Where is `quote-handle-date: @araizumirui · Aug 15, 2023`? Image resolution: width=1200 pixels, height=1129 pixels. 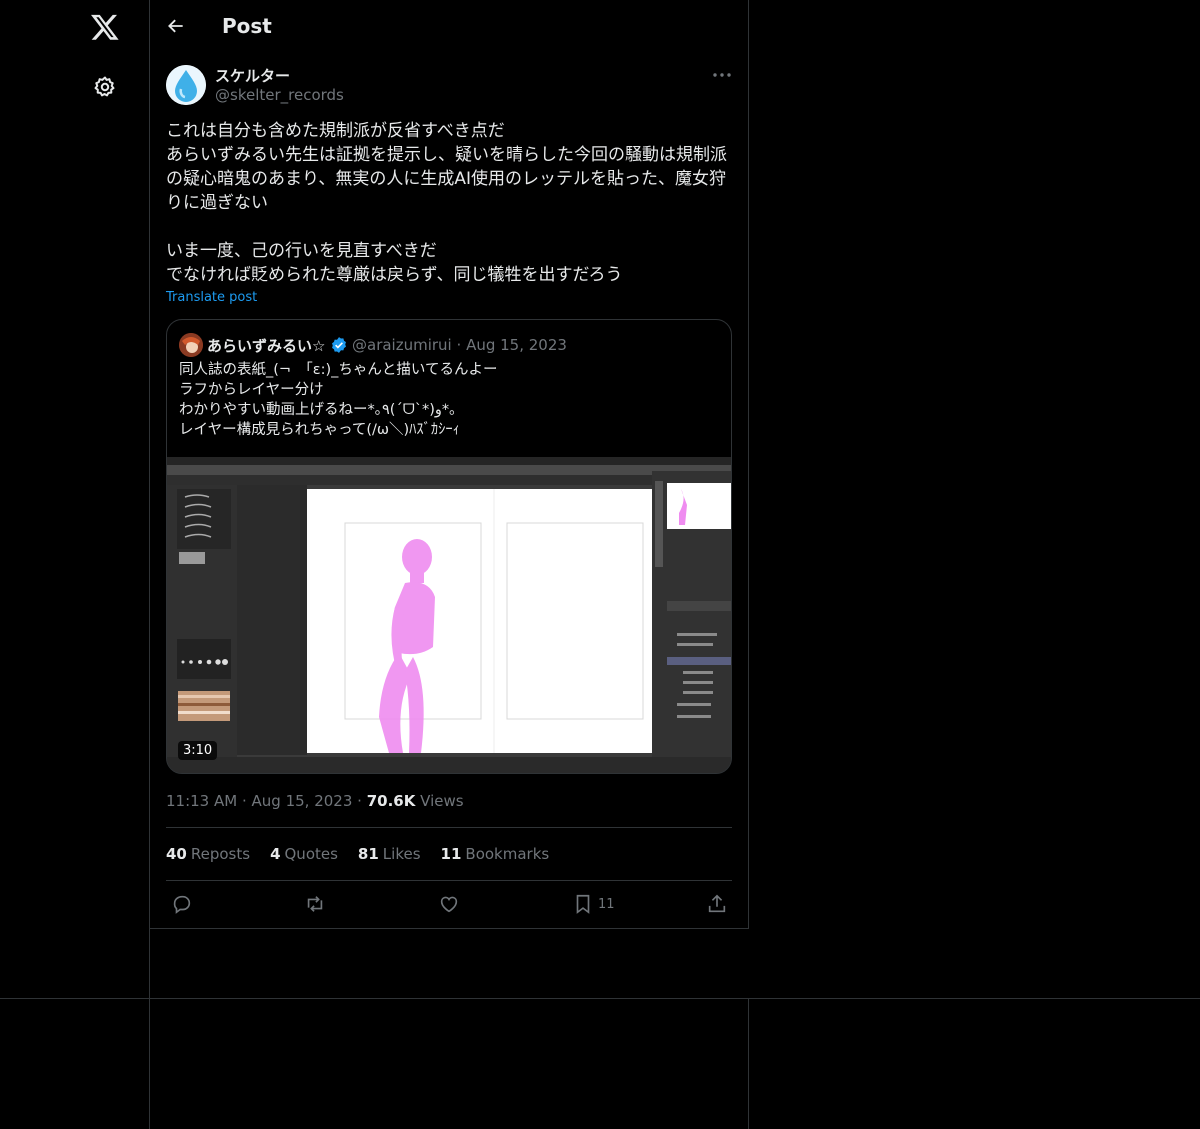 quote-handle-date: @araizumirui · Aug 15, 2023 is located at coordinates (459, 345).